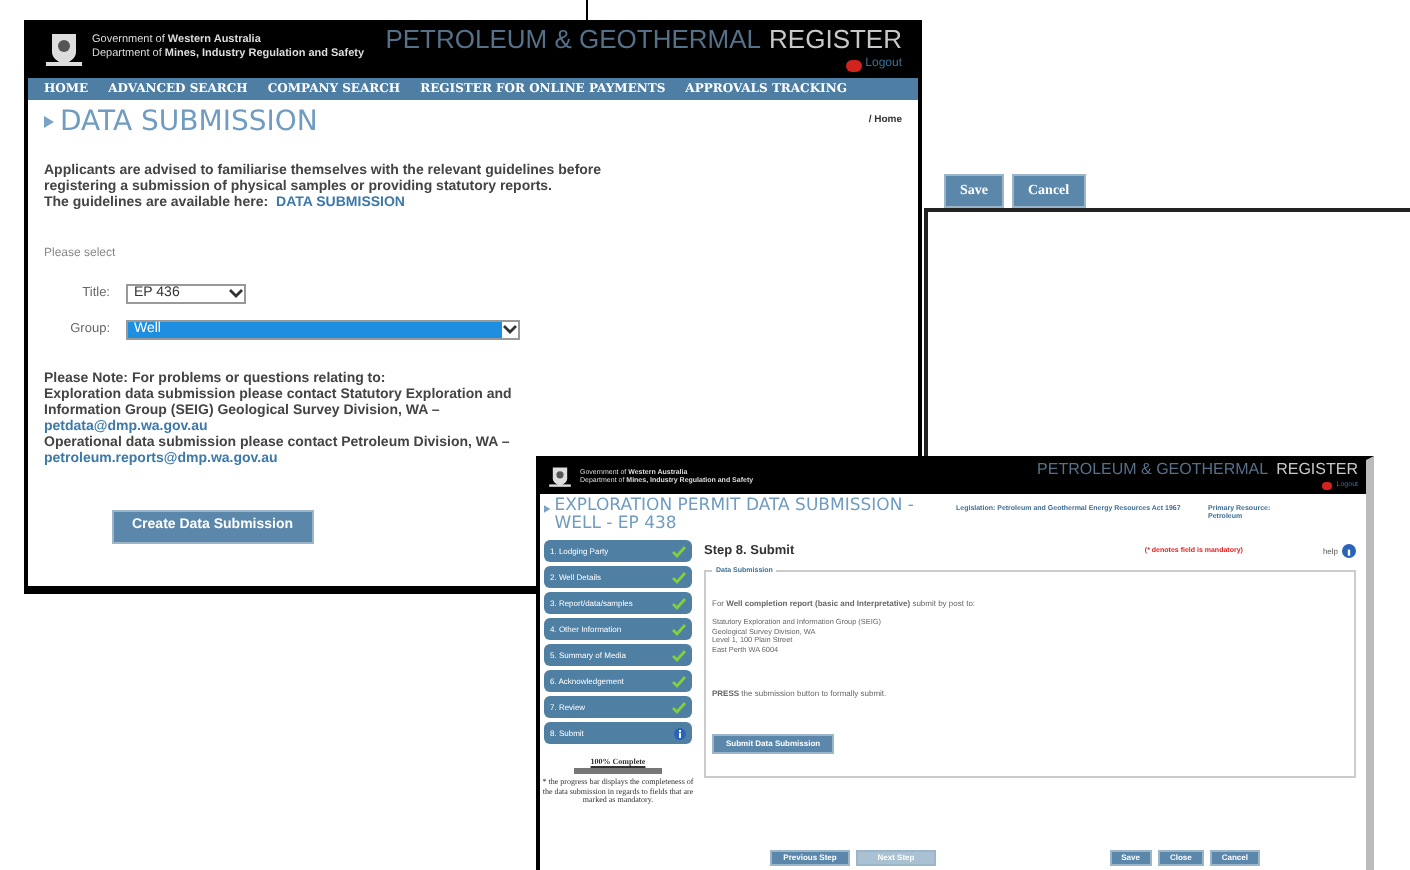 This screenshot has width=1410, height=870. I want to click on page-title: DATA SUBMISSION, so click(189, 122).